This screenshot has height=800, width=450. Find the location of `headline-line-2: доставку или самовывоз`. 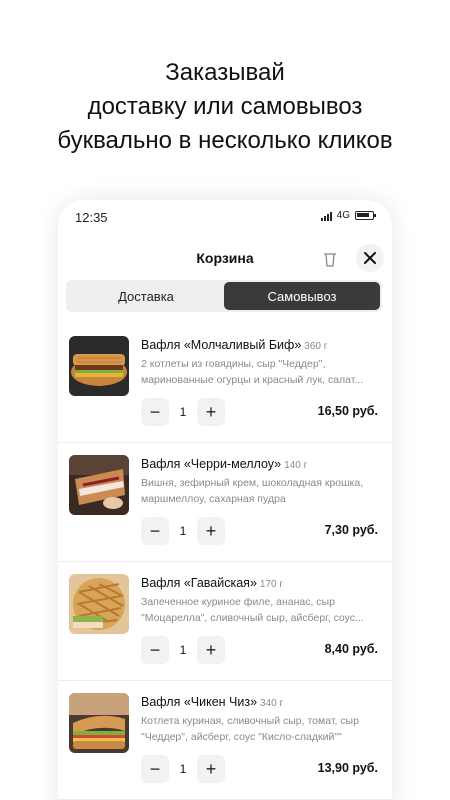

headline-line-2: доставку или самовывоз is located at coordinates (225, 106).